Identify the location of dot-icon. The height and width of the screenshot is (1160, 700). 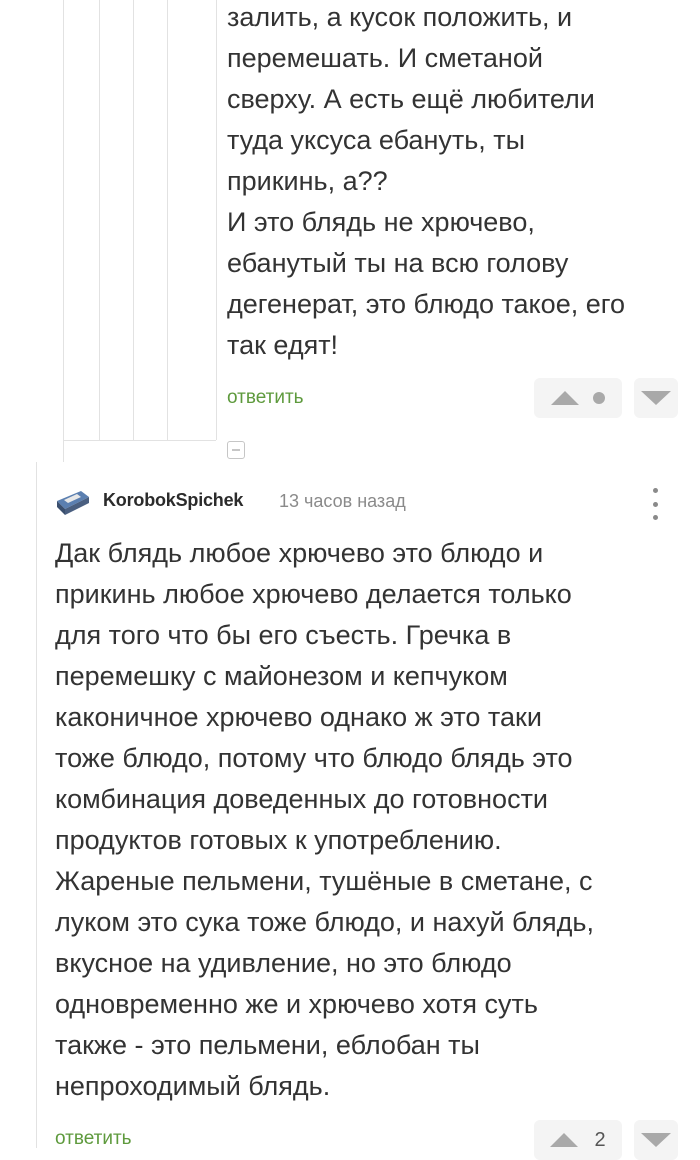
(599, 398).